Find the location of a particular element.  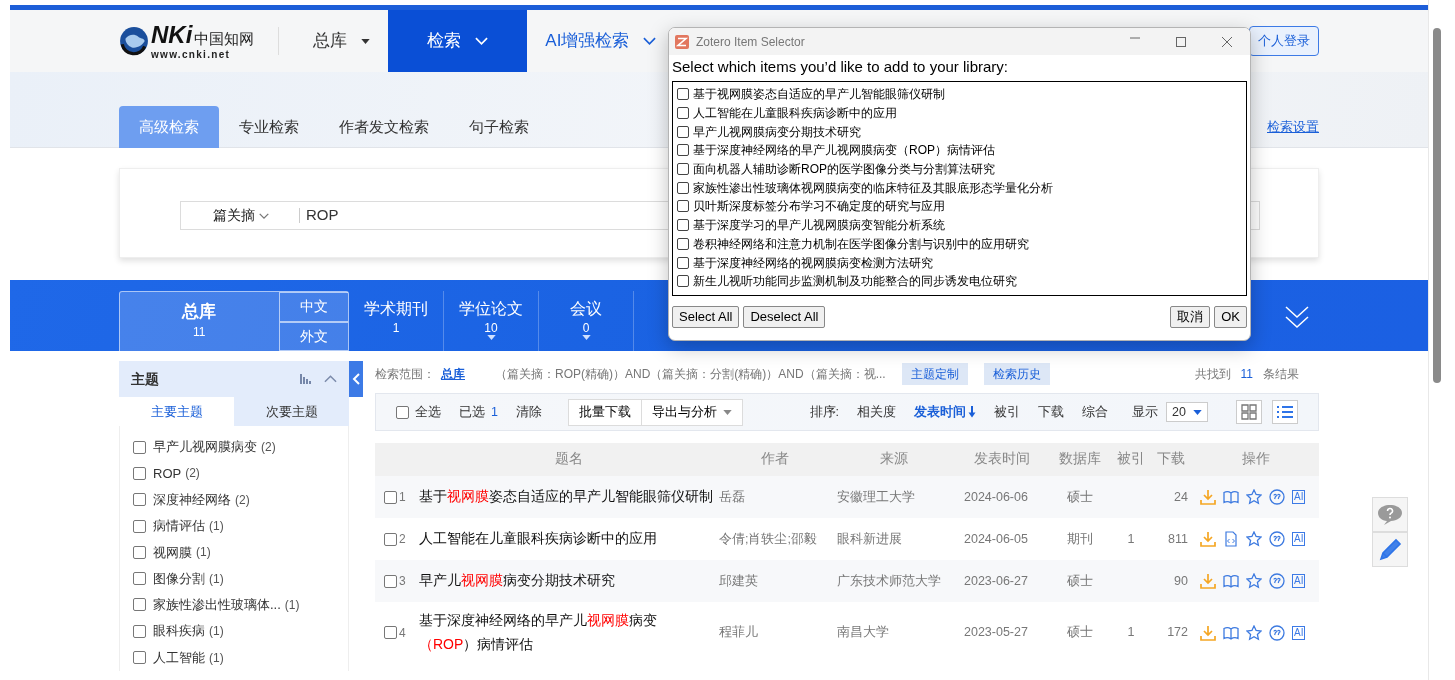

download-count: 90 is located at coordinates (1181, 581).